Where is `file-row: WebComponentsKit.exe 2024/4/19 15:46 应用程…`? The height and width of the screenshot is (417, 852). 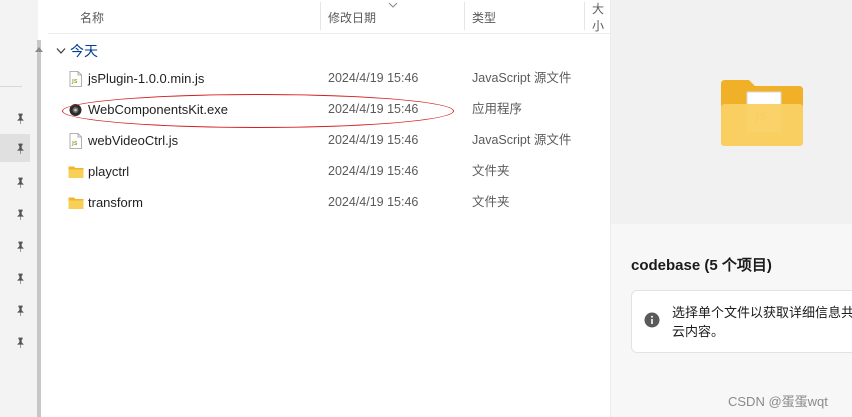
file-row: WebComponentsKit.exe 2024/4/19 15:46 应用程… is located at coordinates (329, 109).